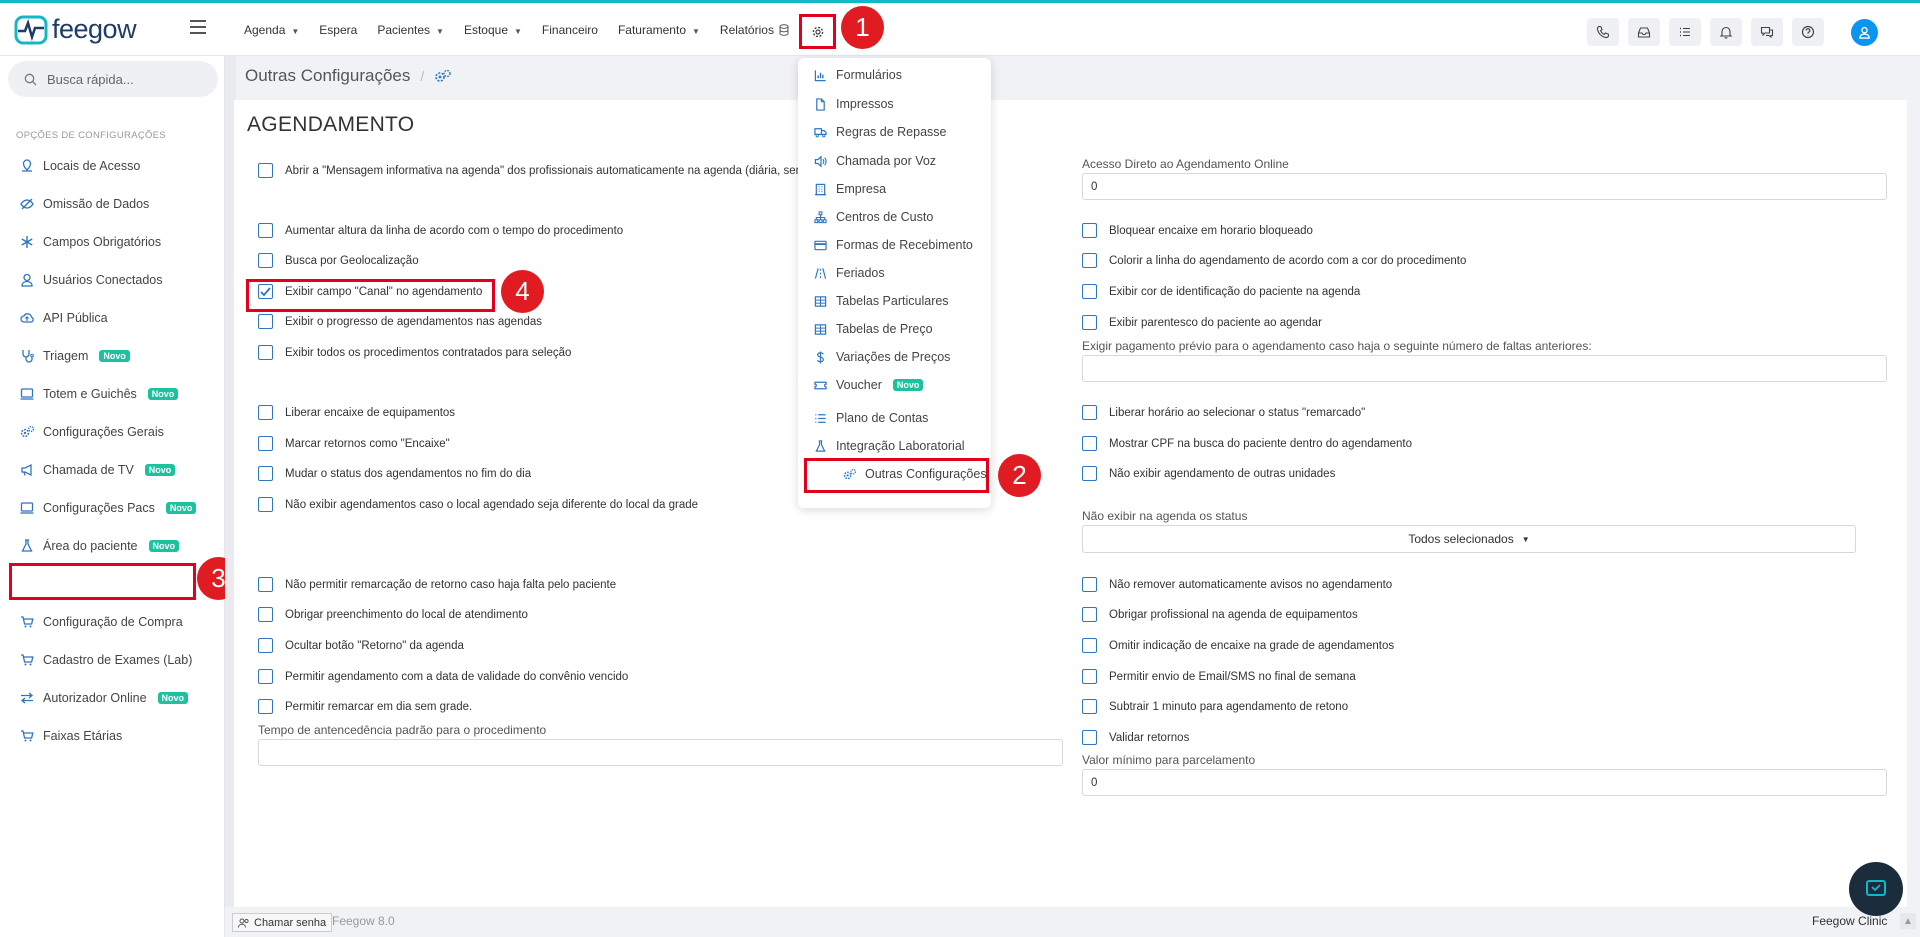 This screenshot has height=937, width=1920. I want to click on sidebar-item-configura-es-gerais: Configurações Gerais, so click(92, 432).